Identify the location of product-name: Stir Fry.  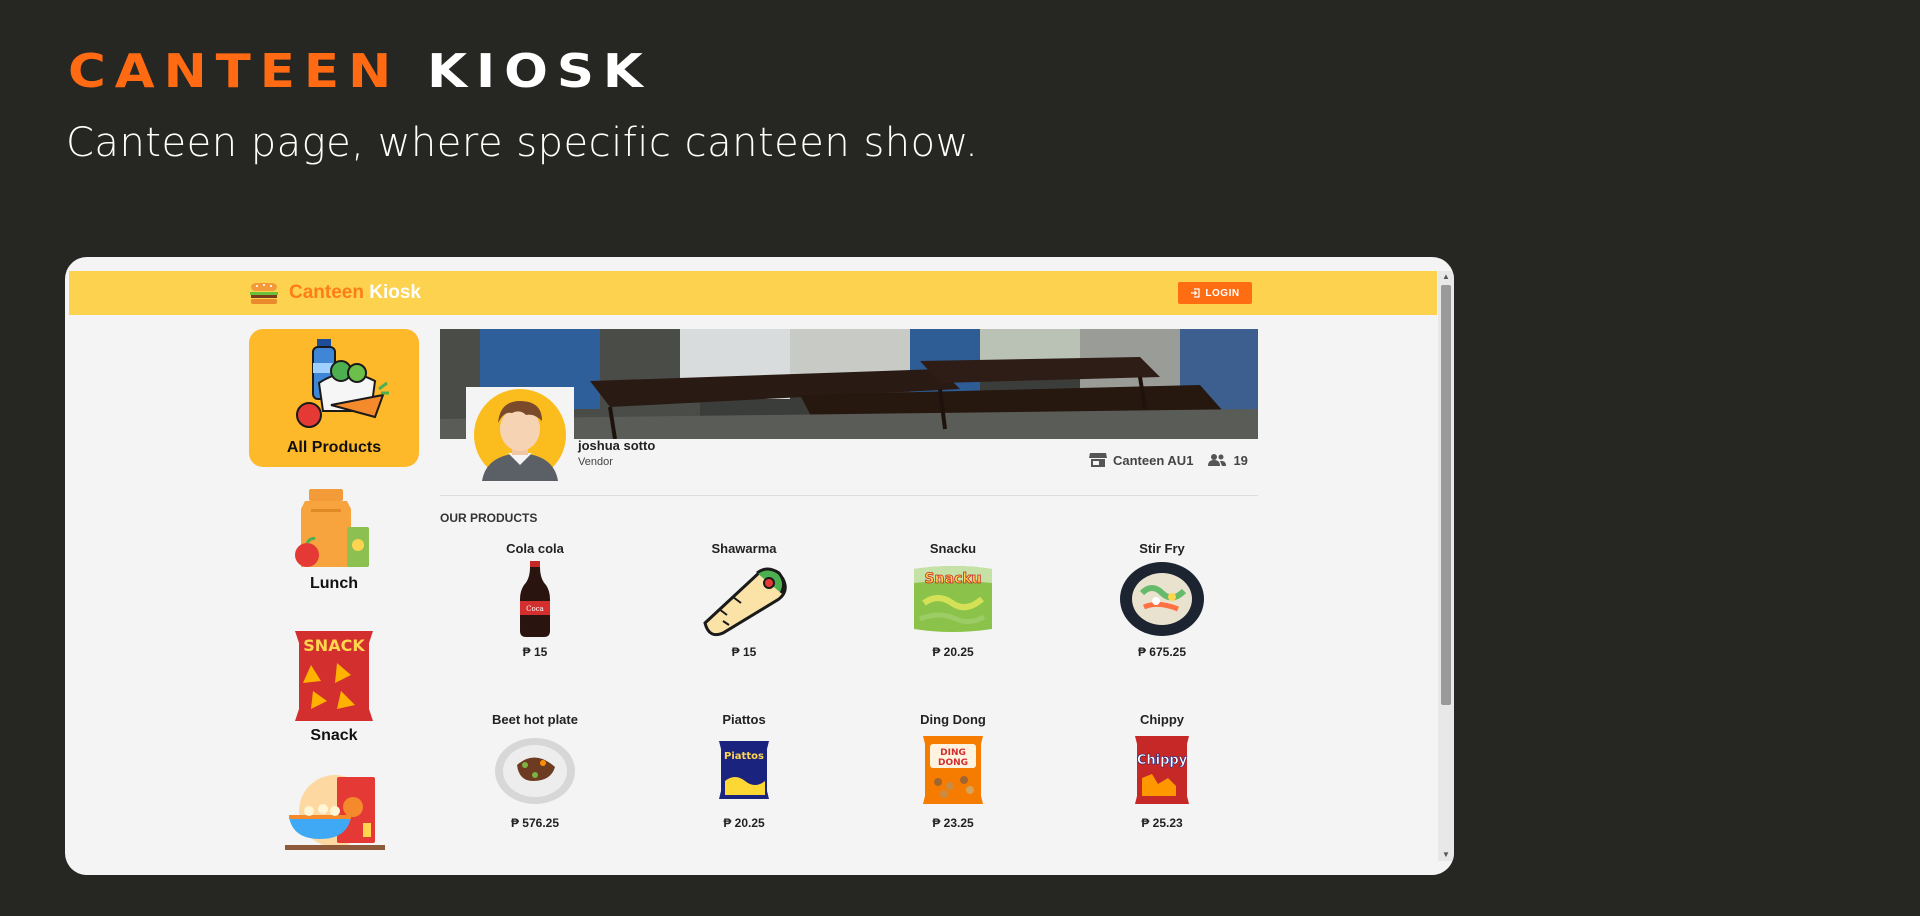
(1162, 548).